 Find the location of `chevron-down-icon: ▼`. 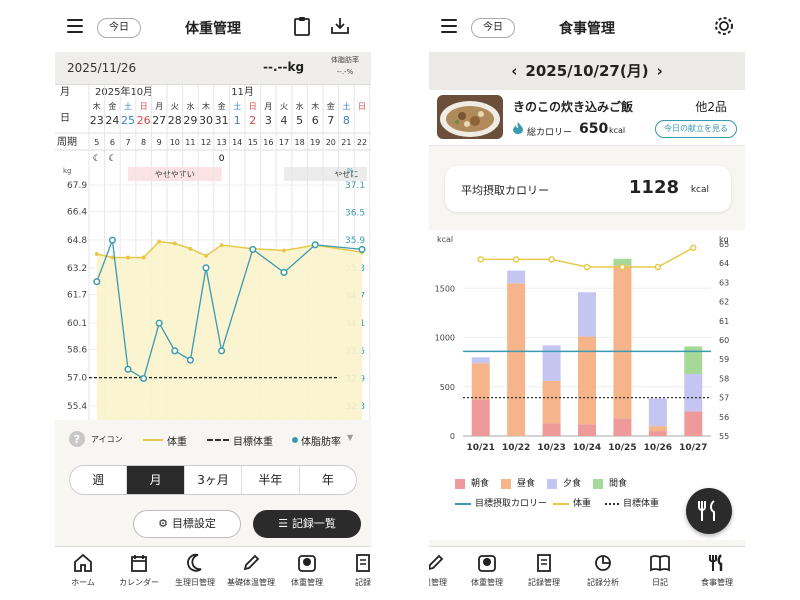

chevron-down-icon: ▼ is located at coordinates (350, 437).